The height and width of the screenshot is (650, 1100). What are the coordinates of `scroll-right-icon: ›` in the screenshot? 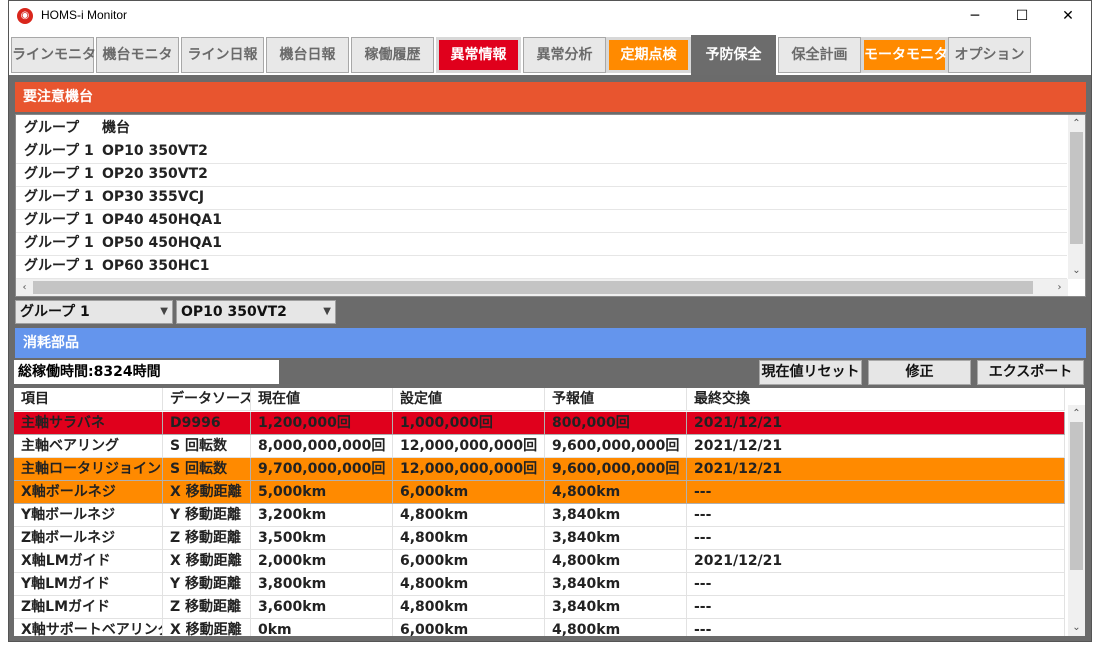 It's located at (1059, 287).